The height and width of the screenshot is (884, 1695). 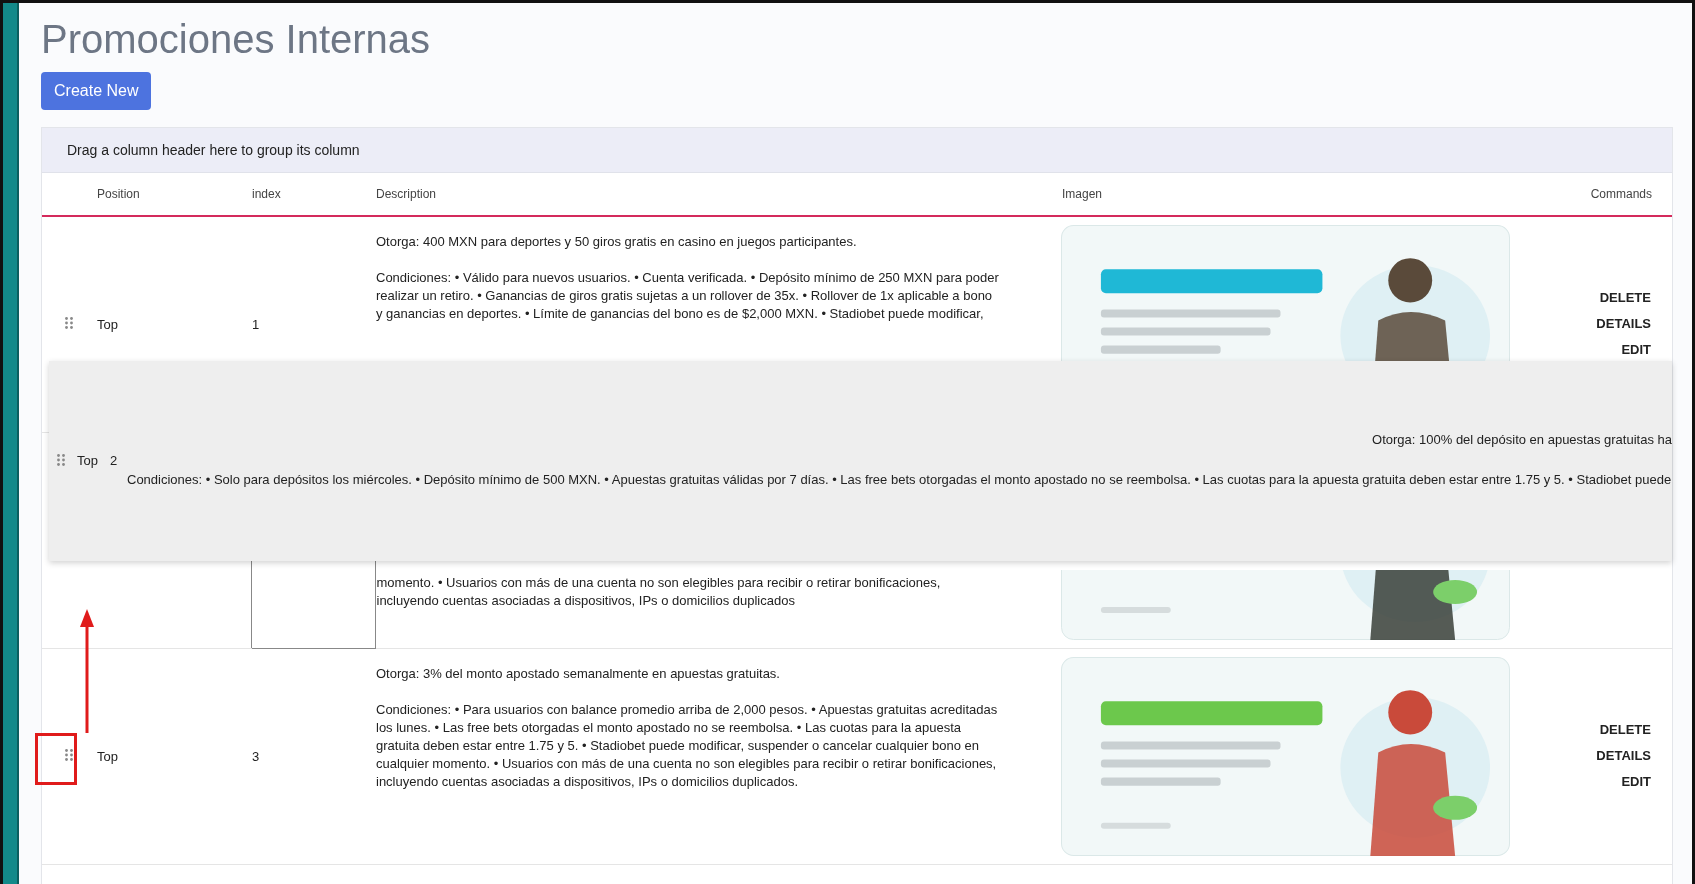 I want to click on description-text: Otorga: 400 MXN para deportes y 50 giros gratis en casino en juegos participantes., so click(x=617, y=242).